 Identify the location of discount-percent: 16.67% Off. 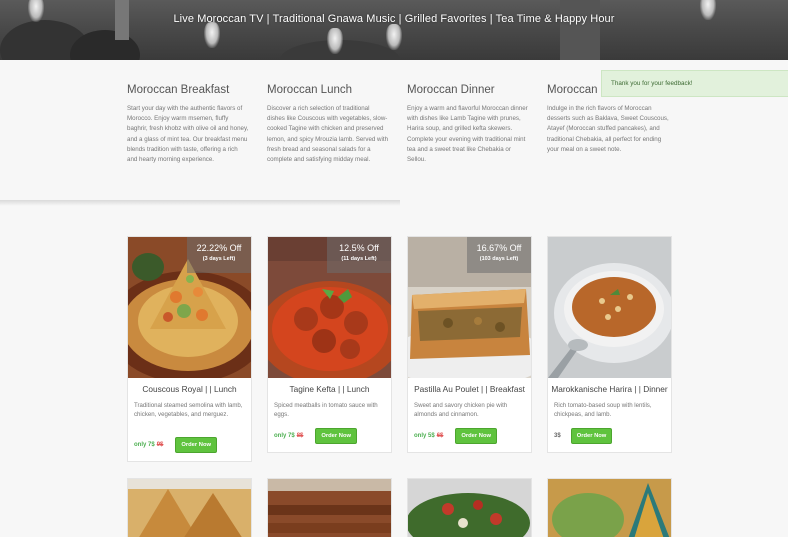
(499, 248).